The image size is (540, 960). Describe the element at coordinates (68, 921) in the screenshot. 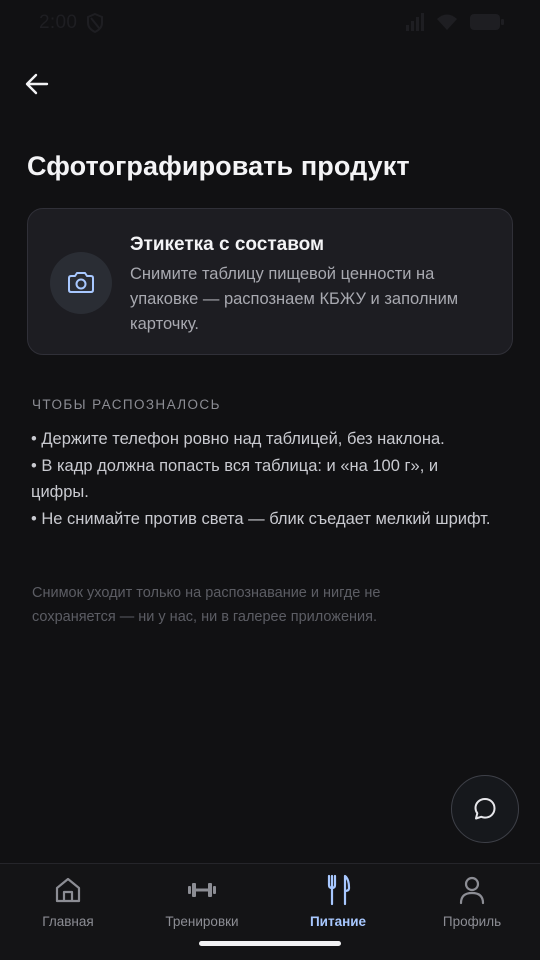

I see `nav-label-home: Главная` at that location.